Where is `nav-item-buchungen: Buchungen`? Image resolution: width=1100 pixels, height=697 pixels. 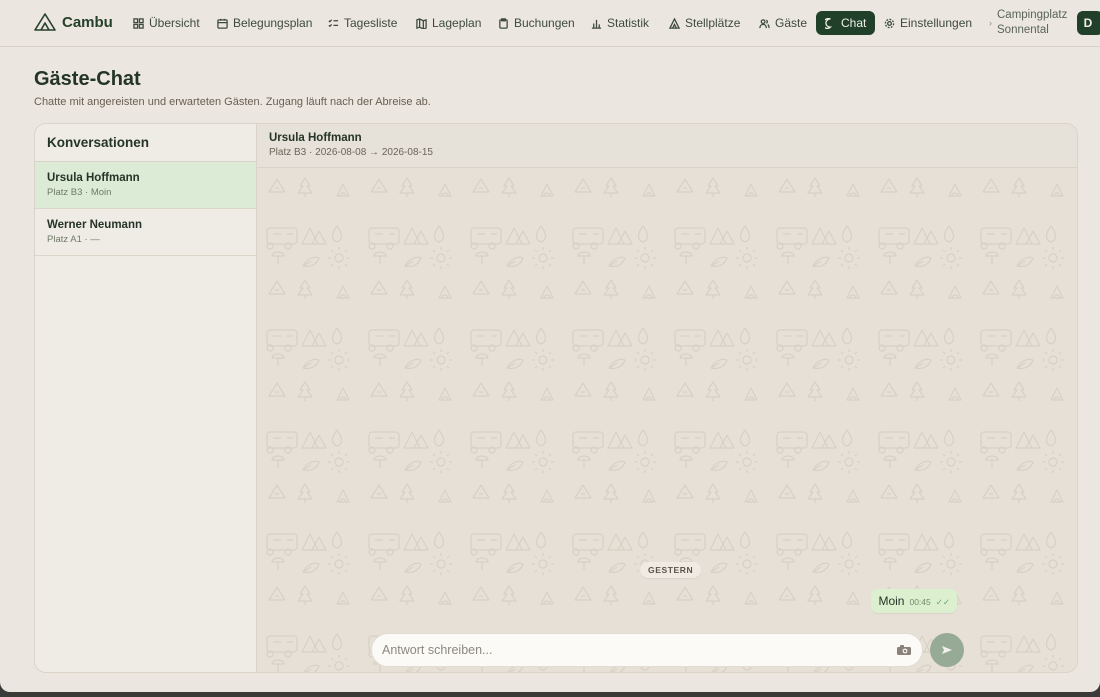
nav-item-buchungen: Buchungen is located at coordinates (536, 23).